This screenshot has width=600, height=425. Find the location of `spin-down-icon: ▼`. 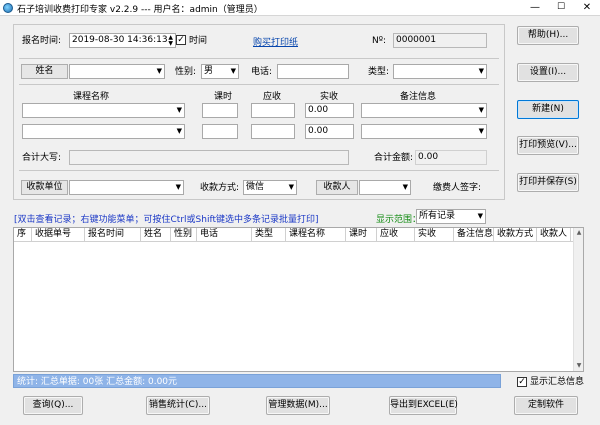

spin-down-icon: ▼ is located at coordinates (170, 44).